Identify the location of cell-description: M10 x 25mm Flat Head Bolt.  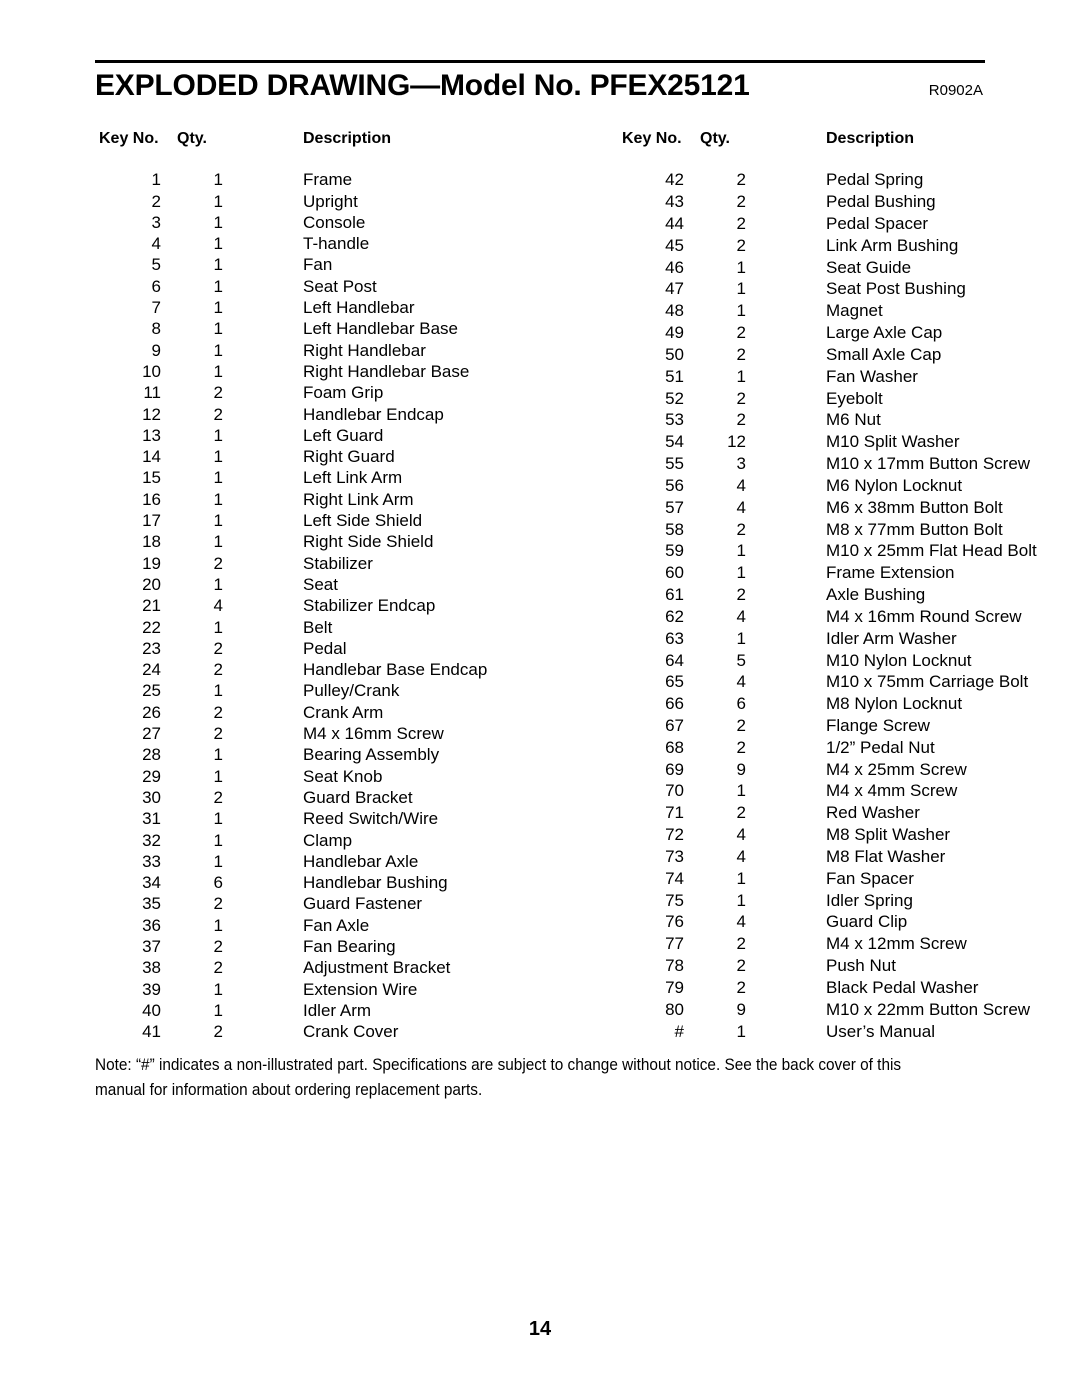
(931, 551).